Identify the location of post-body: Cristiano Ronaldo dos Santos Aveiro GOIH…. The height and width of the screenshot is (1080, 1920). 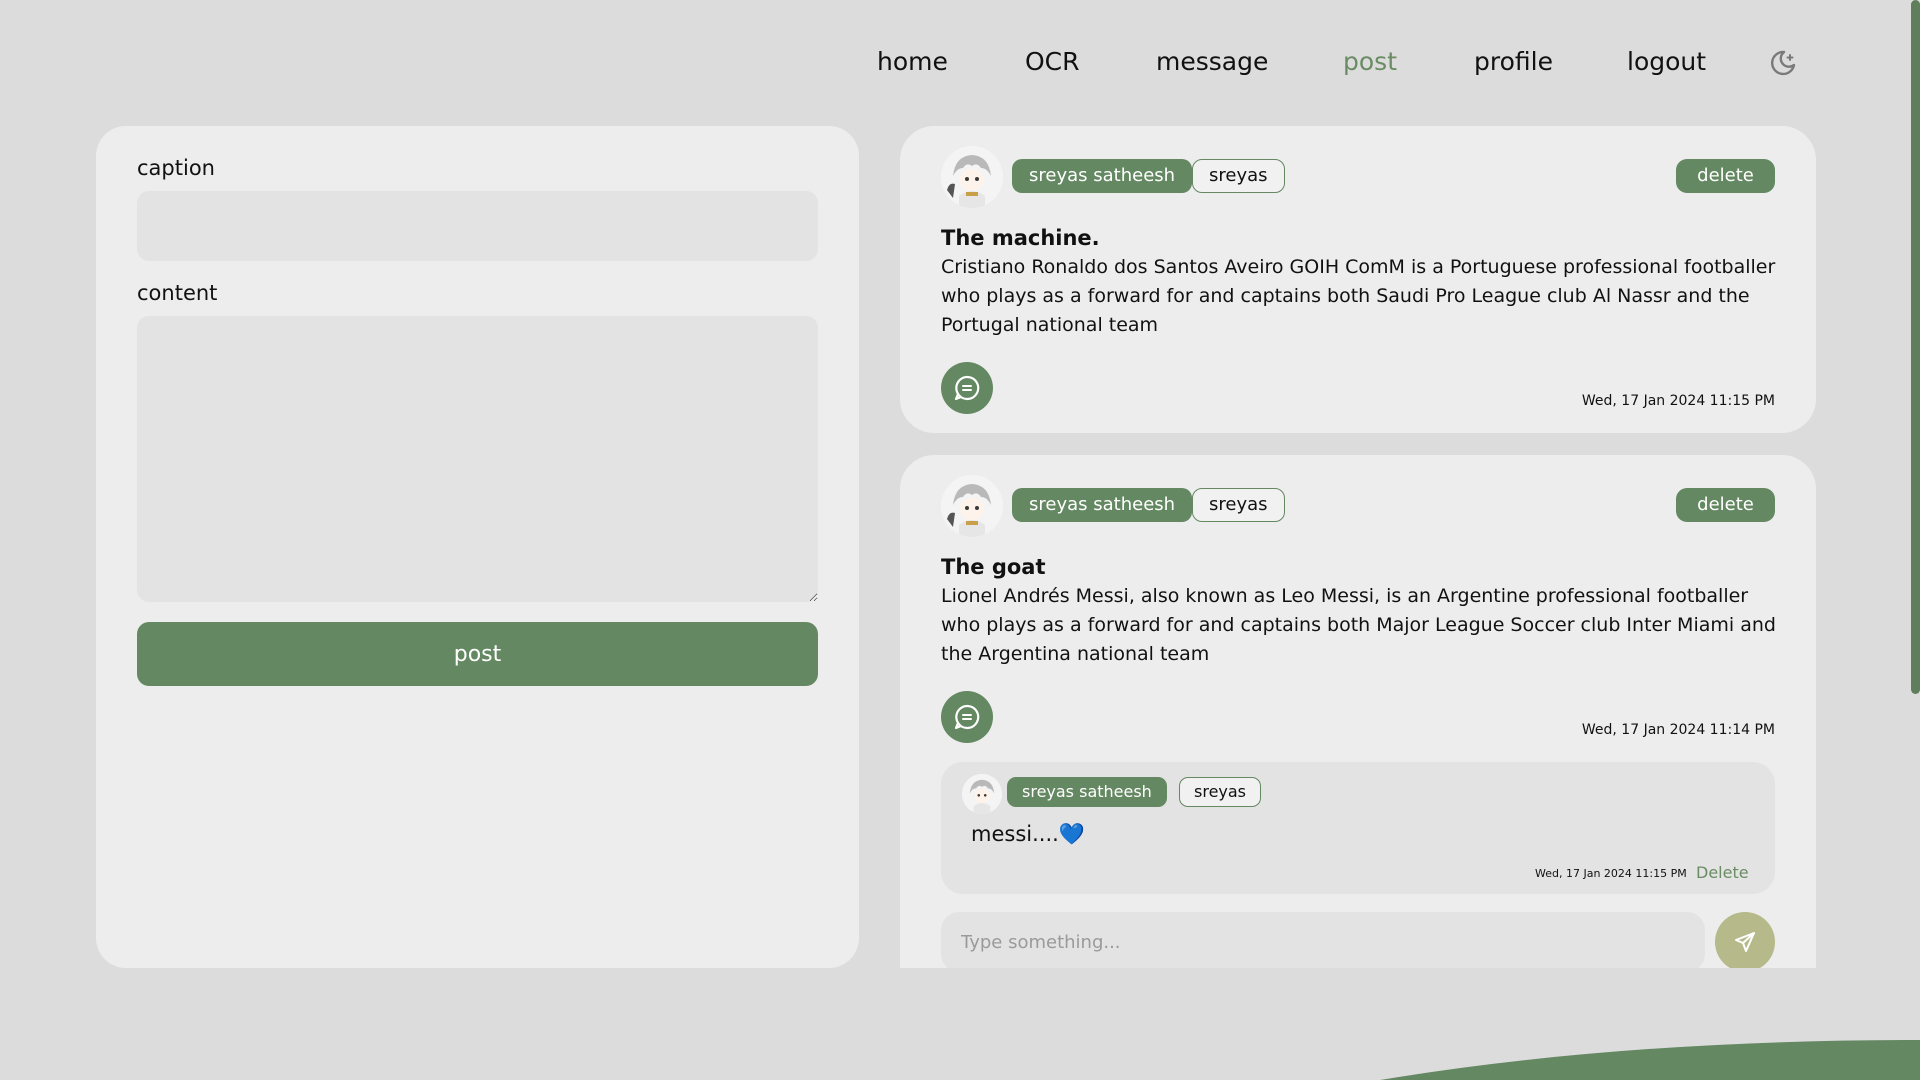
(1358, 296).